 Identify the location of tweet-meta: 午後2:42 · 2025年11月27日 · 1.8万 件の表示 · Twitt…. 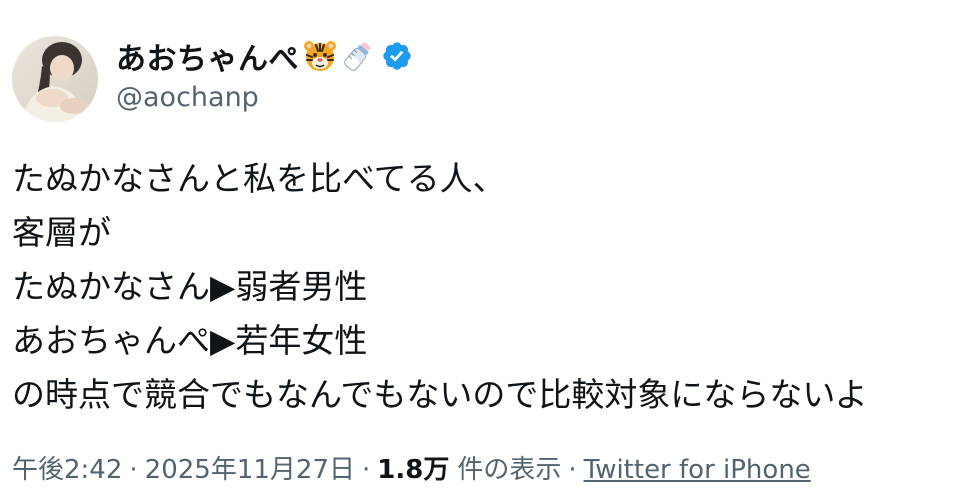
(411, 467).